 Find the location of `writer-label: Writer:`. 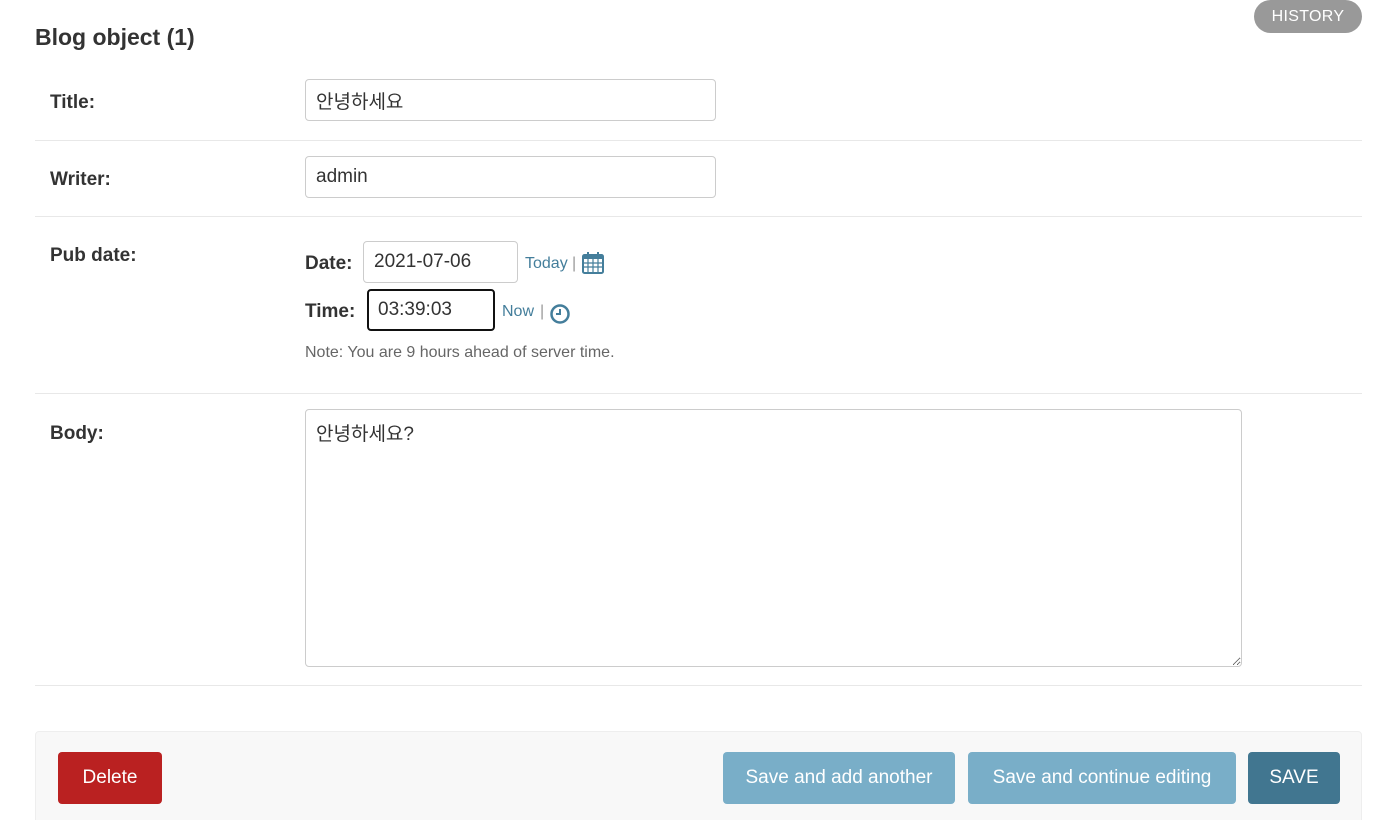

writer-label: Writer: is located at coordinates (80, 179).